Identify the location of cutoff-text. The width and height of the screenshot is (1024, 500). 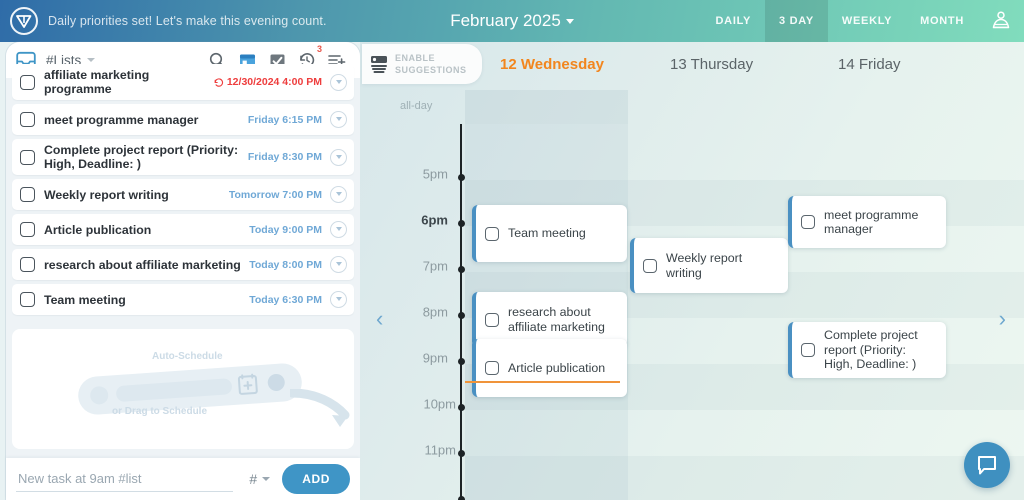
(183, 445).